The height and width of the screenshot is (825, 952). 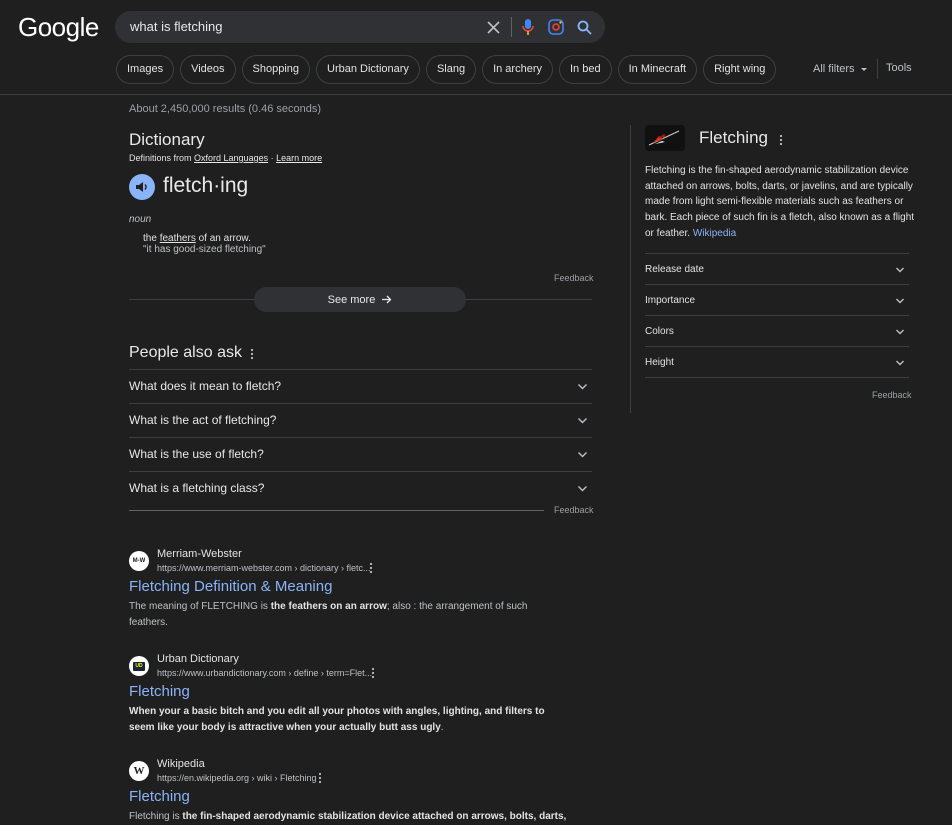 What do you see at coordinates (659, 331) in the screenshot?
I see `kp-row-label: Colors` at bounding box center [659, 331].